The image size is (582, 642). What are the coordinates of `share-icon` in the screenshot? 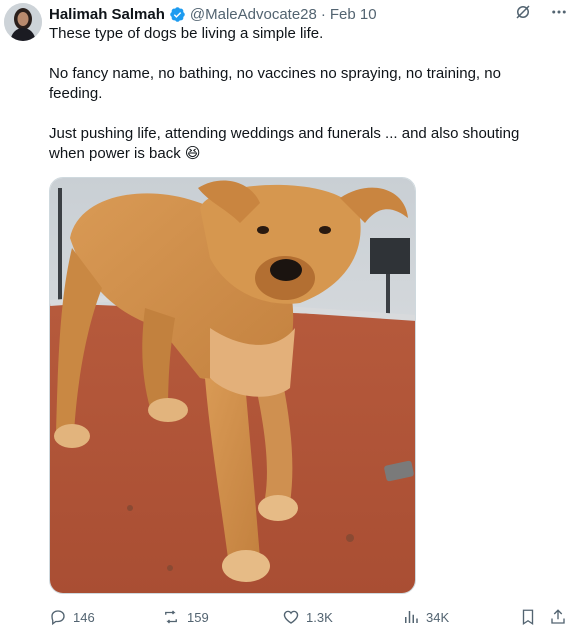 It's located at (558, 617).